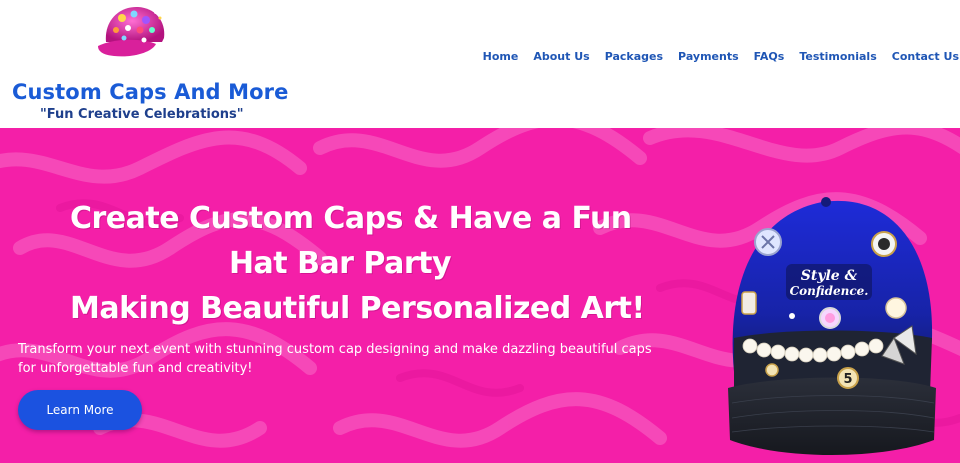 Image resolution: width=960 pixels, height=463 pixels. I want to click on decorated-cap-image: Style & Confidence. 5, so click(832, 326).